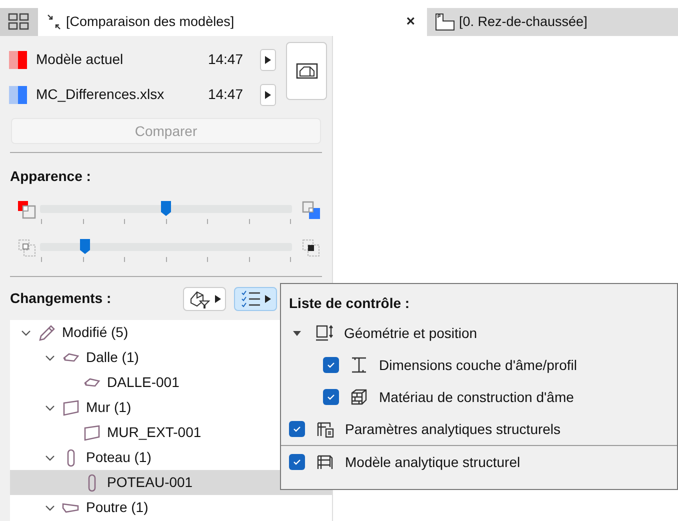 The image size is (678, 521). Describe the element at coordinates (445, 22) in the screenshot. I see `floor-plan-icon` at that location.